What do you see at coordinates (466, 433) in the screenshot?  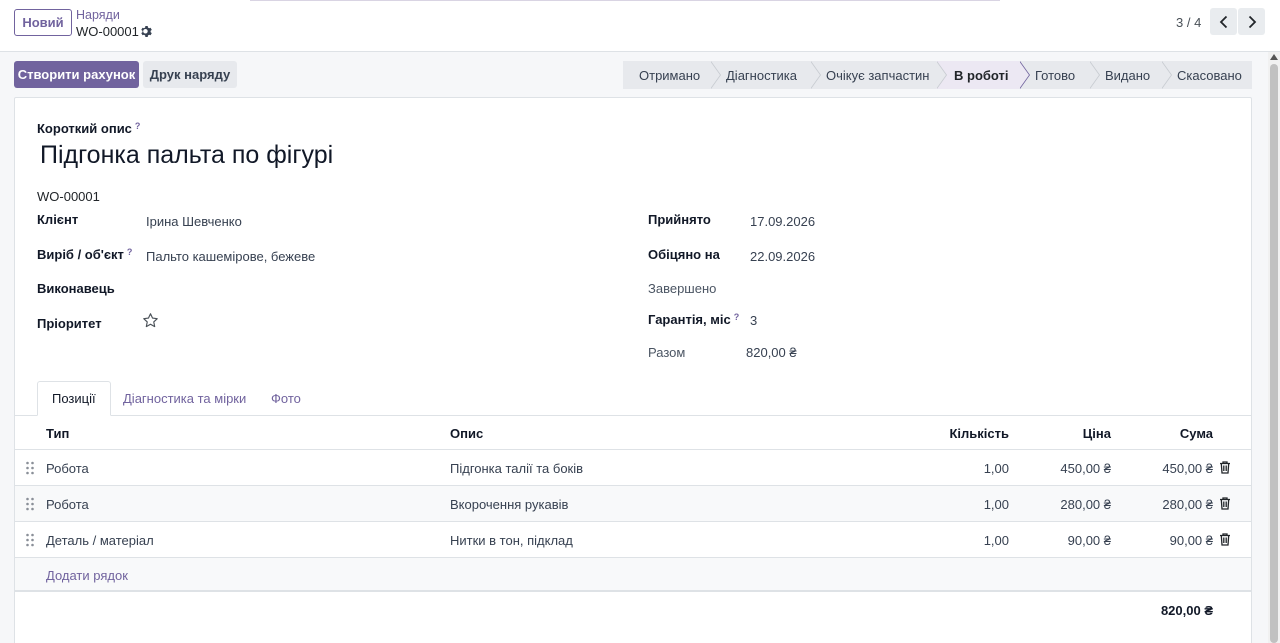 I see `column-description: Опис` at bounding box center [466, 433].